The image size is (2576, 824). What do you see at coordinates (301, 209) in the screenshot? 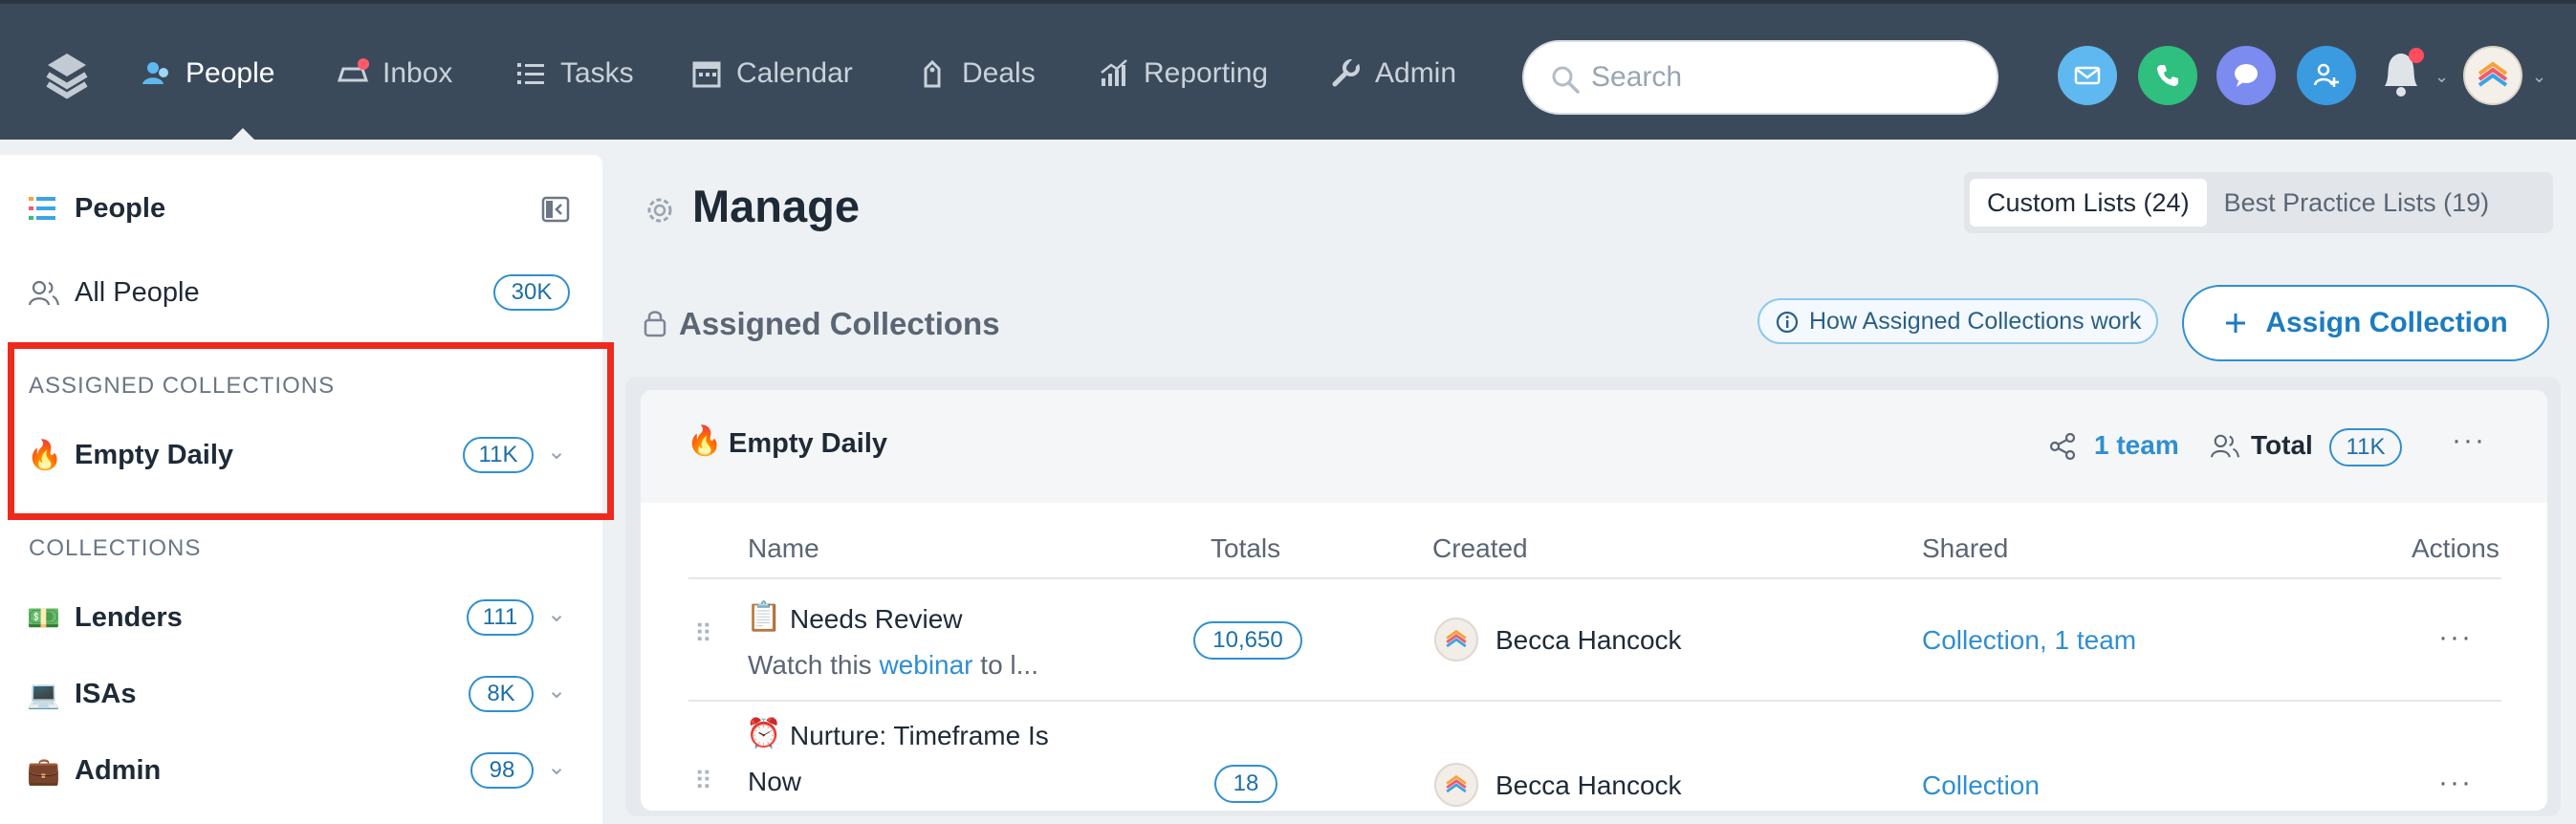
I see `sidebar-header: People` at bounding box center [301, 209].